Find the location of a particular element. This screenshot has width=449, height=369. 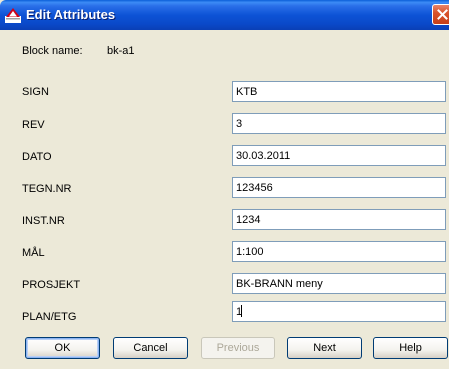

block-name-label: Block name: is located at coordinates (52, 51).